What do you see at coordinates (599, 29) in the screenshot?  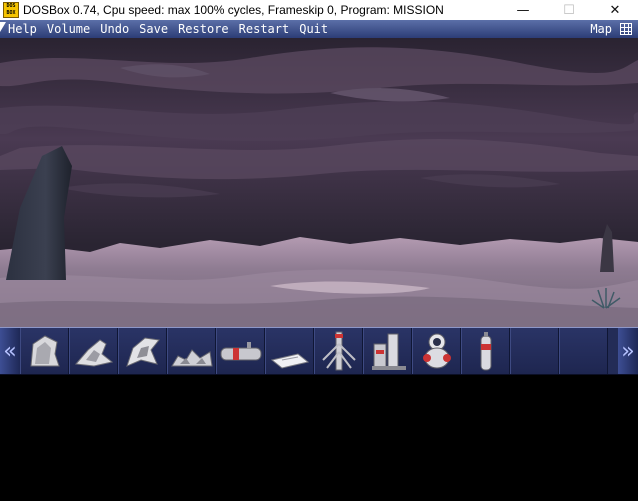 I see `menu-map: Map` at bounding box center [599, 29].